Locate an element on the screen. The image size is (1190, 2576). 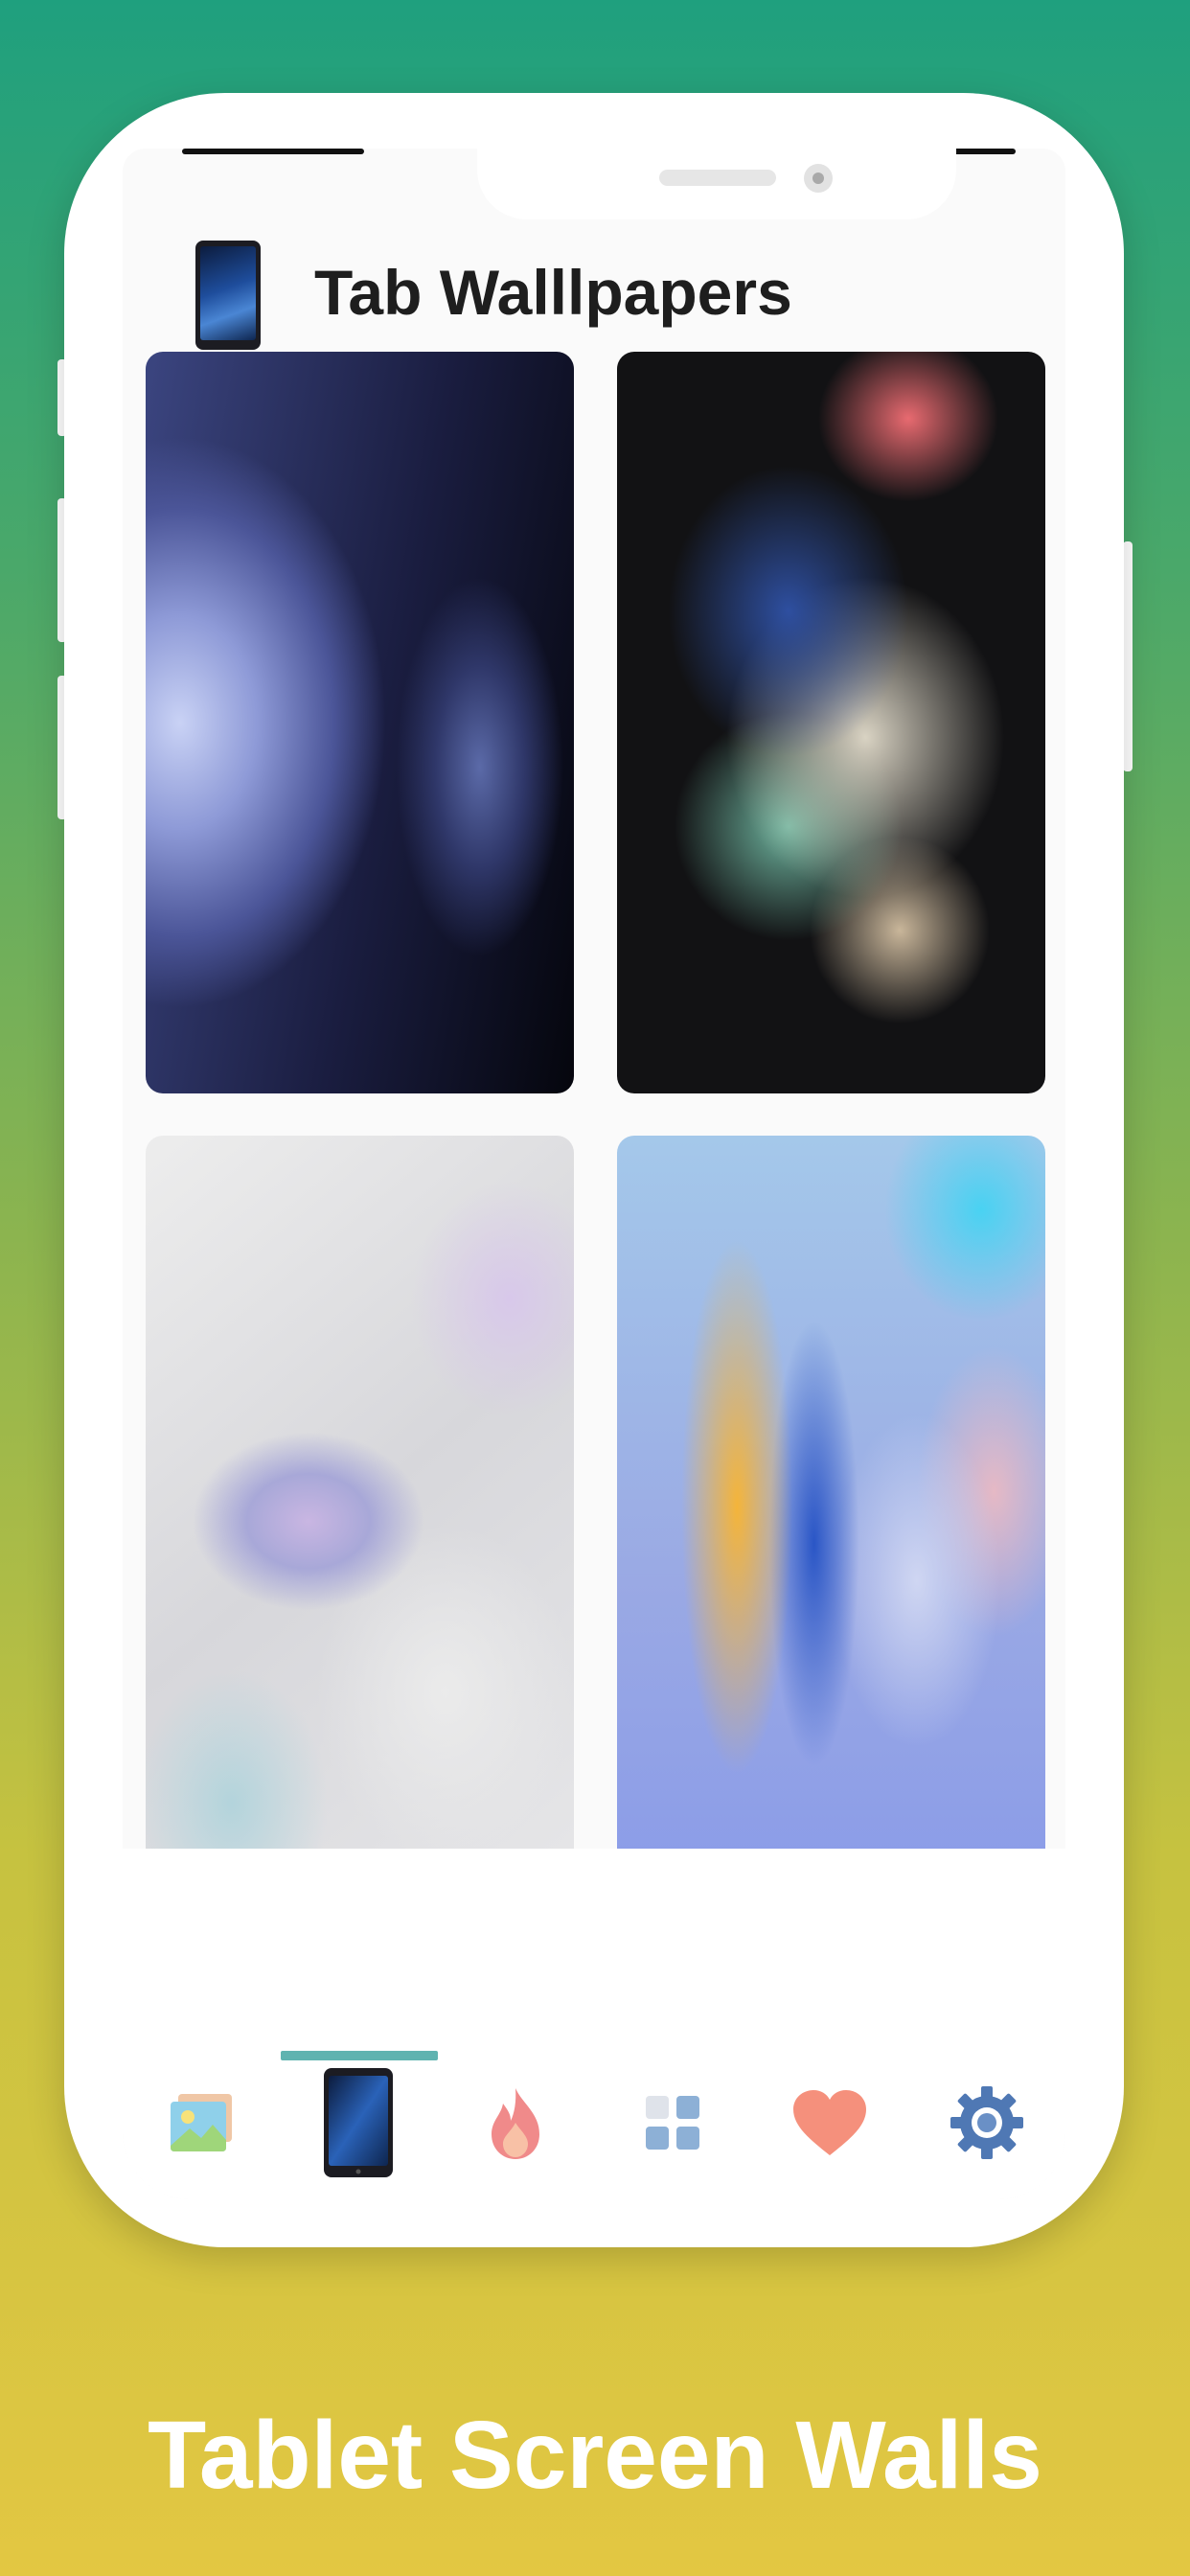
categories-icon is located at coordinates (672, 2123).